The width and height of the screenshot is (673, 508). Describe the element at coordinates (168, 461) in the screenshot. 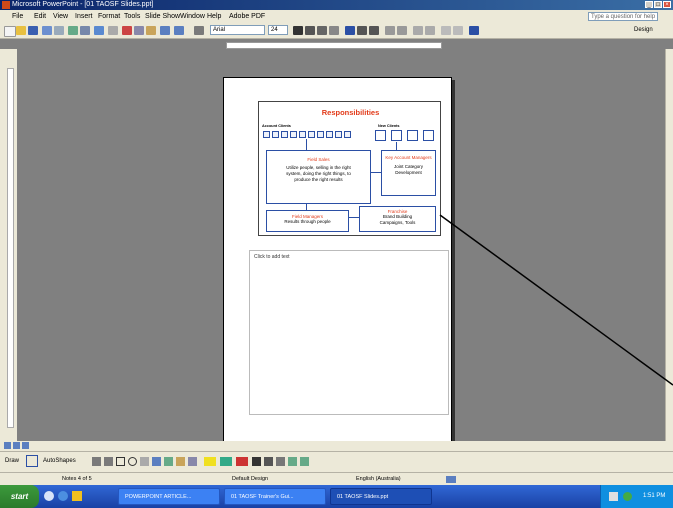

I see `diagram-icon` at that location.